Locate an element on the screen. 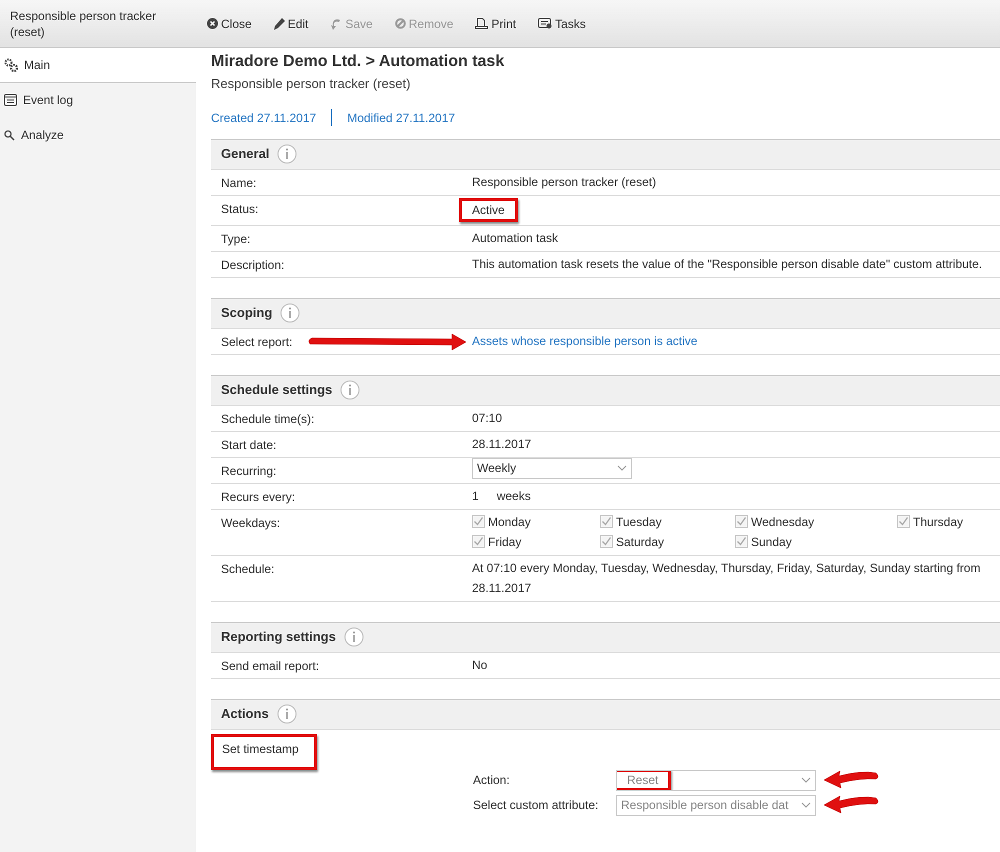 The height and width of the screenshot is (852, 1000). field-label: Recurring: is located at coordinates (248, 471).